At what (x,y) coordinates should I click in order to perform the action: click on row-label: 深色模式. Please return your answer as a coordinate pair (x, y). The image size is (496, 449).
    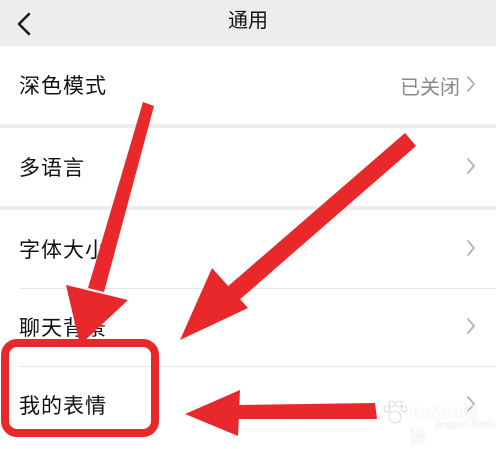
    Looking at the image, I should click on (63, 86).